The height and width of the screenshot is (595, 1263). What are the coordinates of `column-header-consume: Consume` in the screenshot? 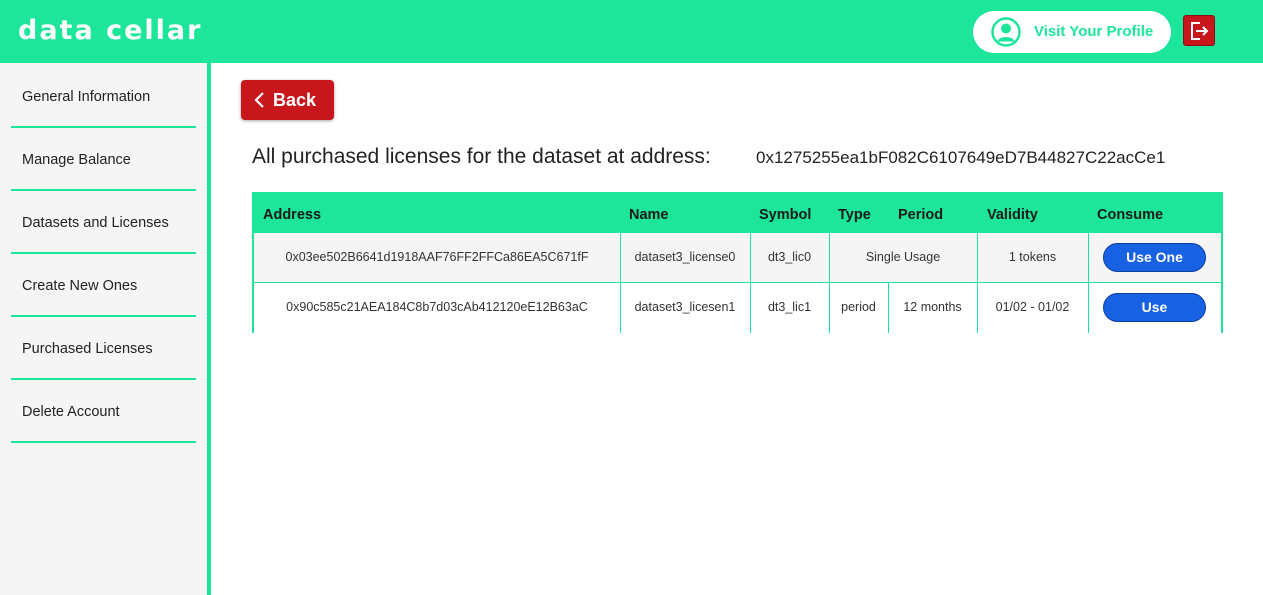 It's located at (1130, 215).